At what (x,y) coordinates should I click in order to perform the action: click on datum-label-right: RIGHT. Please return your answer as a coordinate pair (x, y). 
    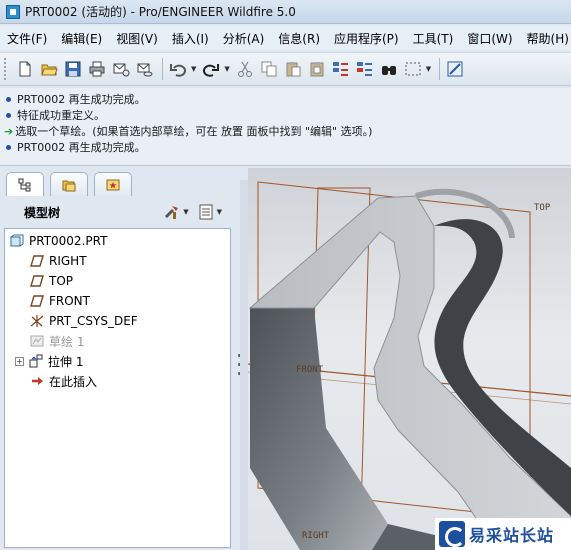
    Looking at the image, I should click on (316, 536).